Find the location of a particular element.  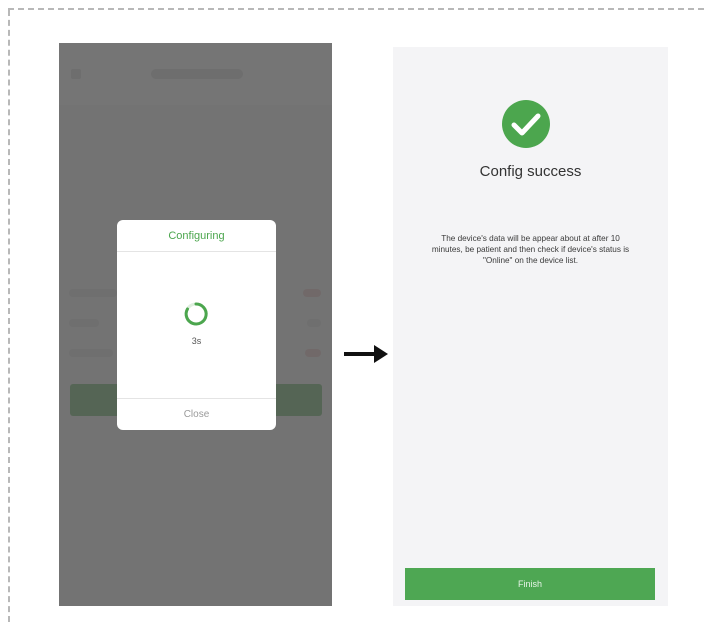

countdown-label: 3s is located at coordinates (196, 341).